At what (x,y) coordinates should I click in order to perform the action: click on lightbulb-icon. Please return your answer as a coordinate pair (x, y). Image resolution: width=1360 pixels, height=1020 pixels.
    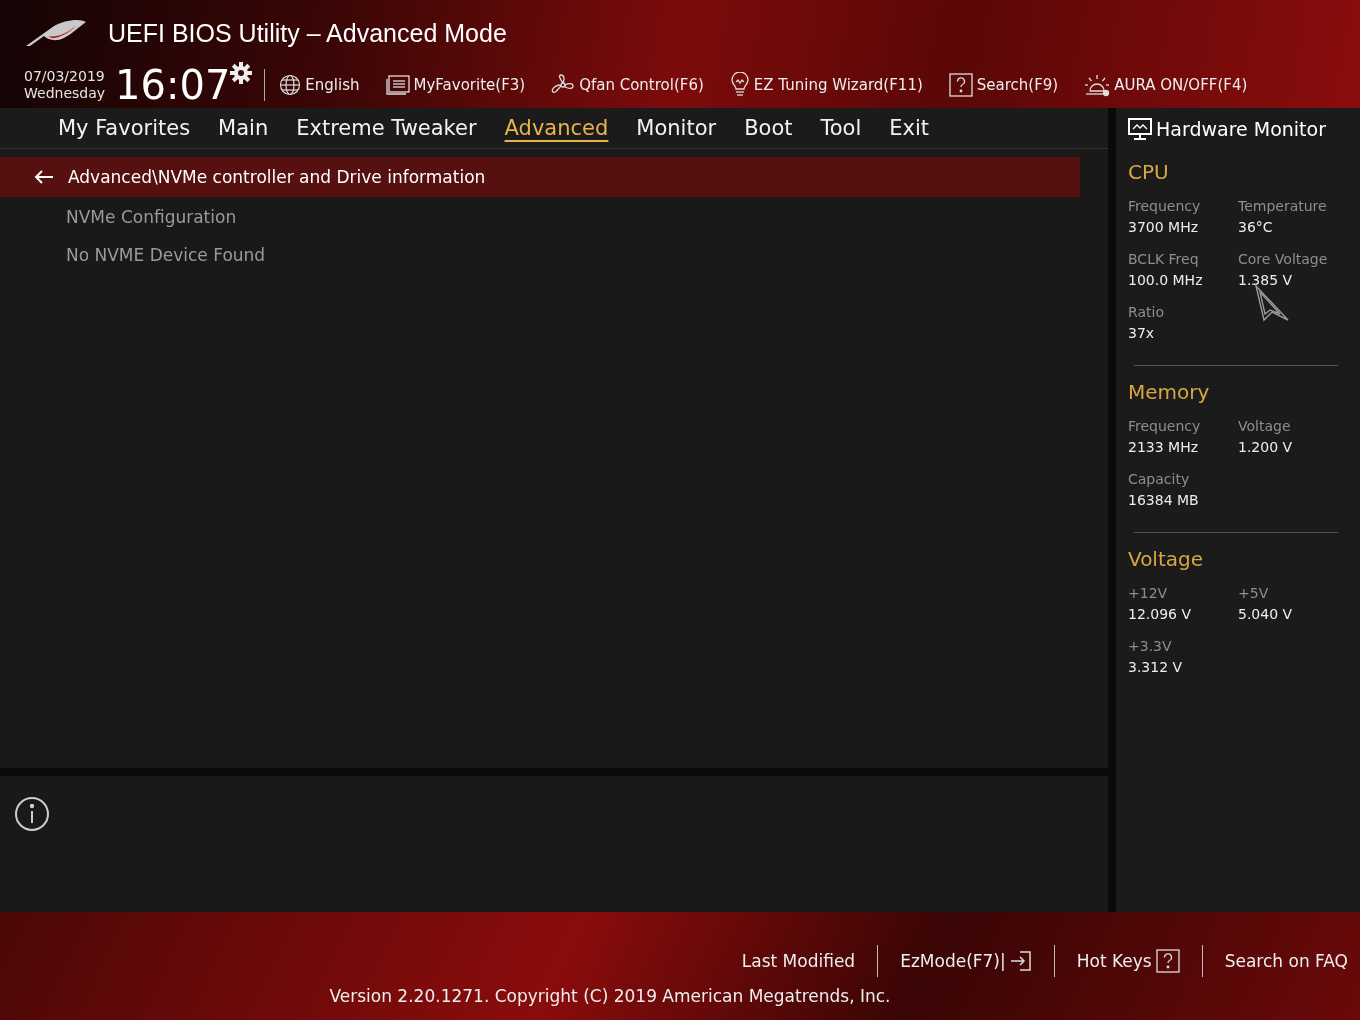
    Looking at the image, I should click on (739, 85).